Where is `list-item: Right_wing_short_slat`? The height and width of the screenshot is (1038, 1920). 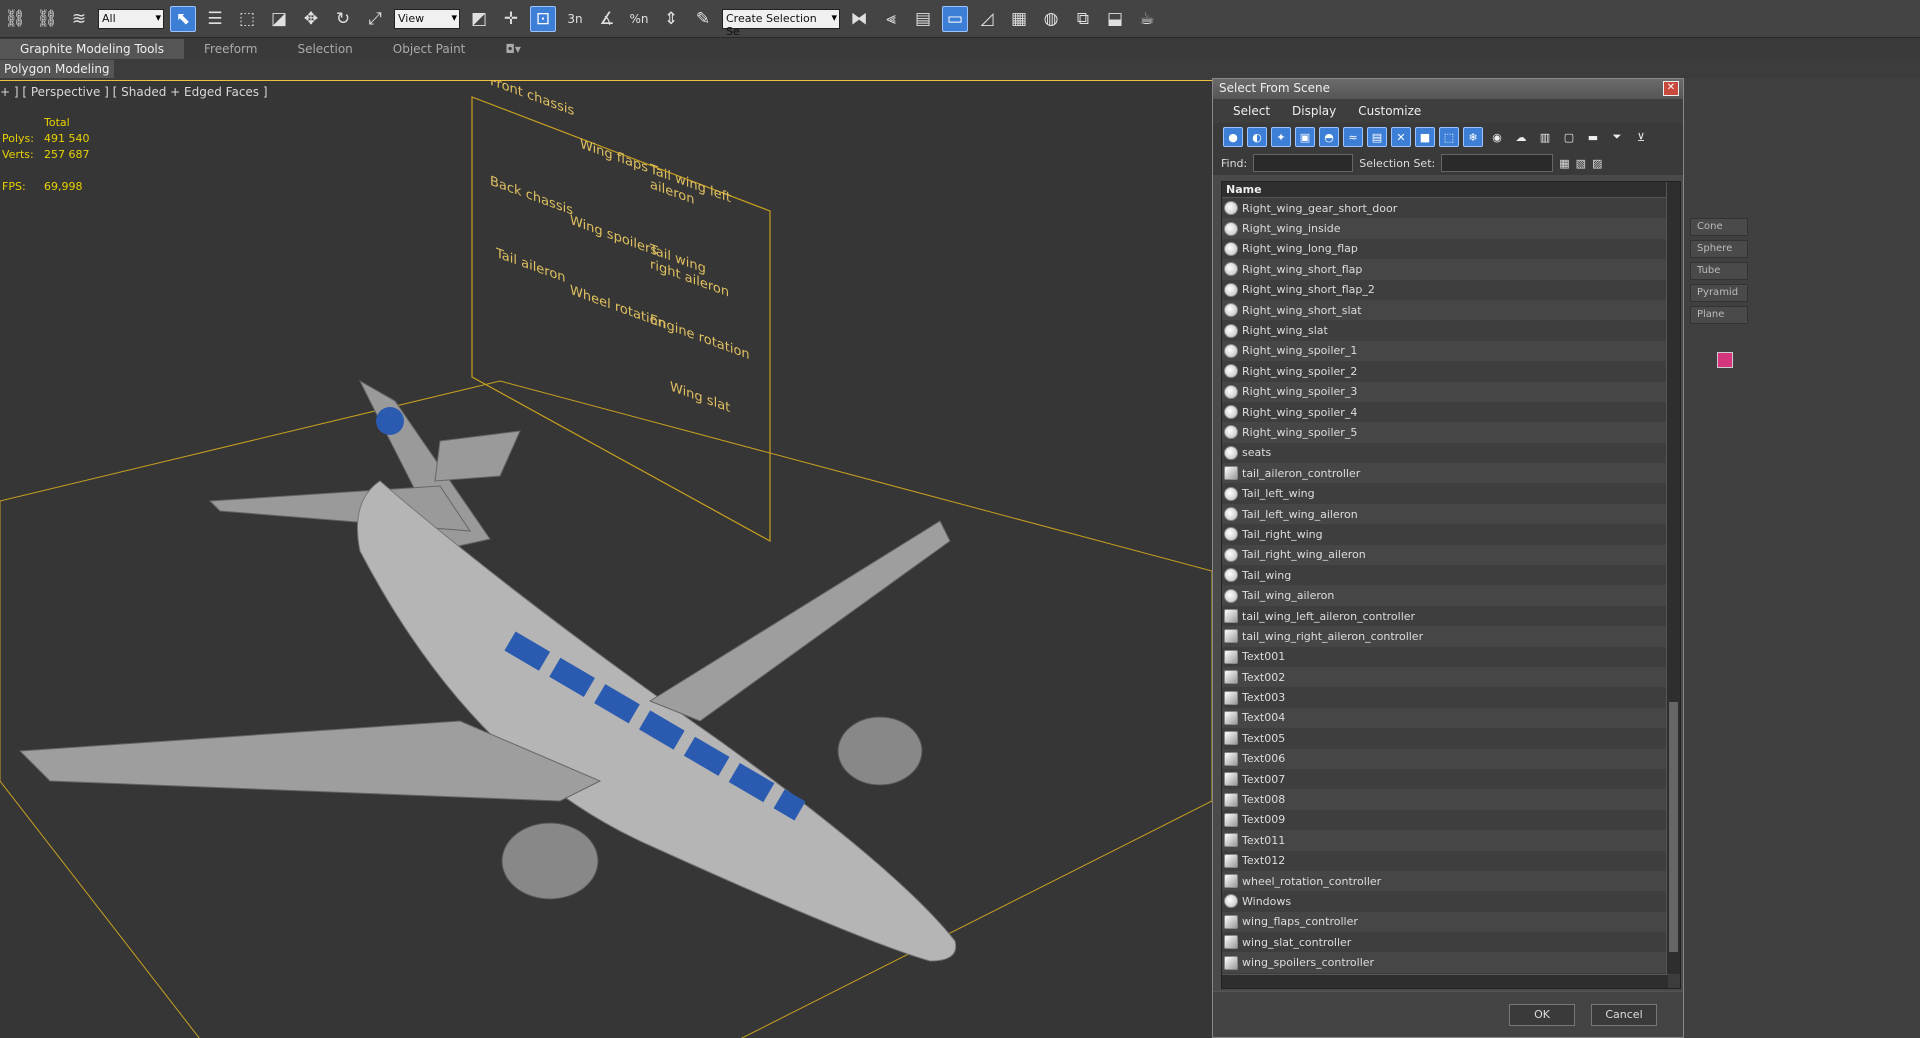 list-item: Right_wing_short_slat is located at coordinates (1451, 310).